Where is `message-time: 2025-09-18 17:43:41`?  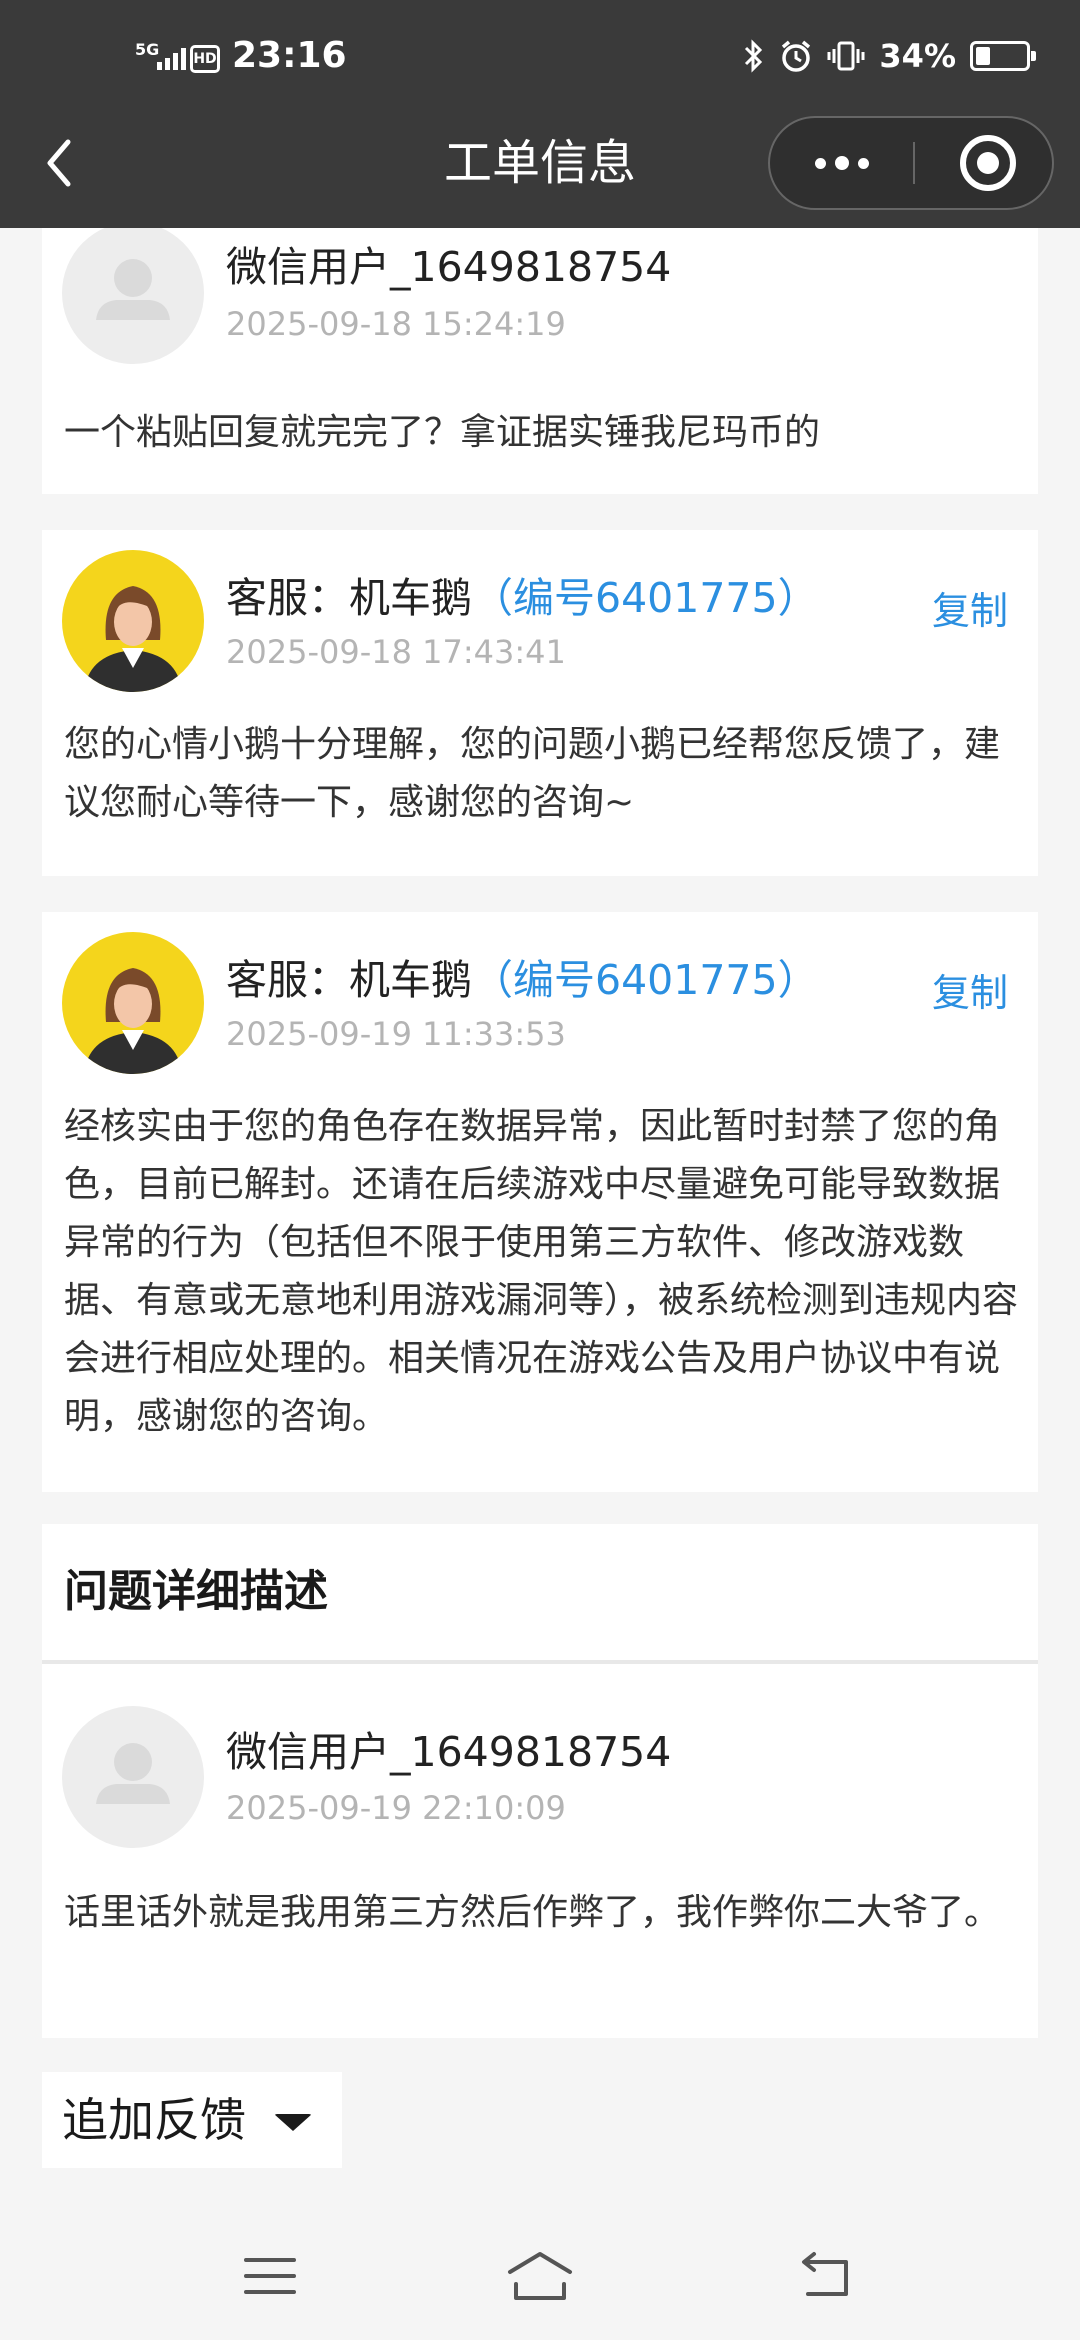
message-time: 2025-09-18 17:43:41 is located at coordinates (396, 652).